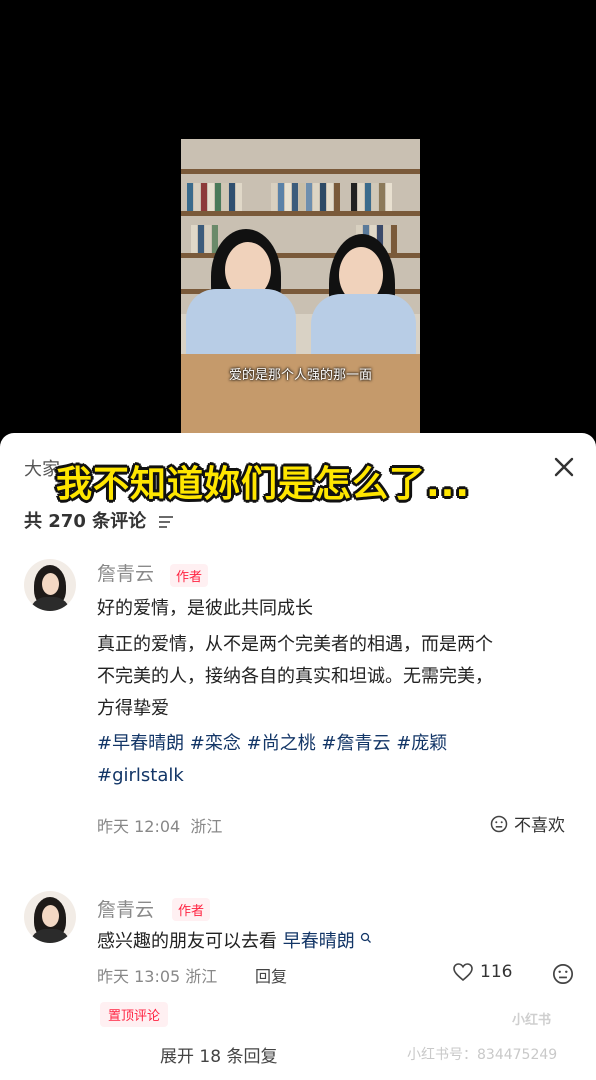 This screenshot has width=596, height=1080. Describe the element at coordinates (482, 1055) in the screenshot. I see `watermark-id: 小红书号：834475249` at that location.